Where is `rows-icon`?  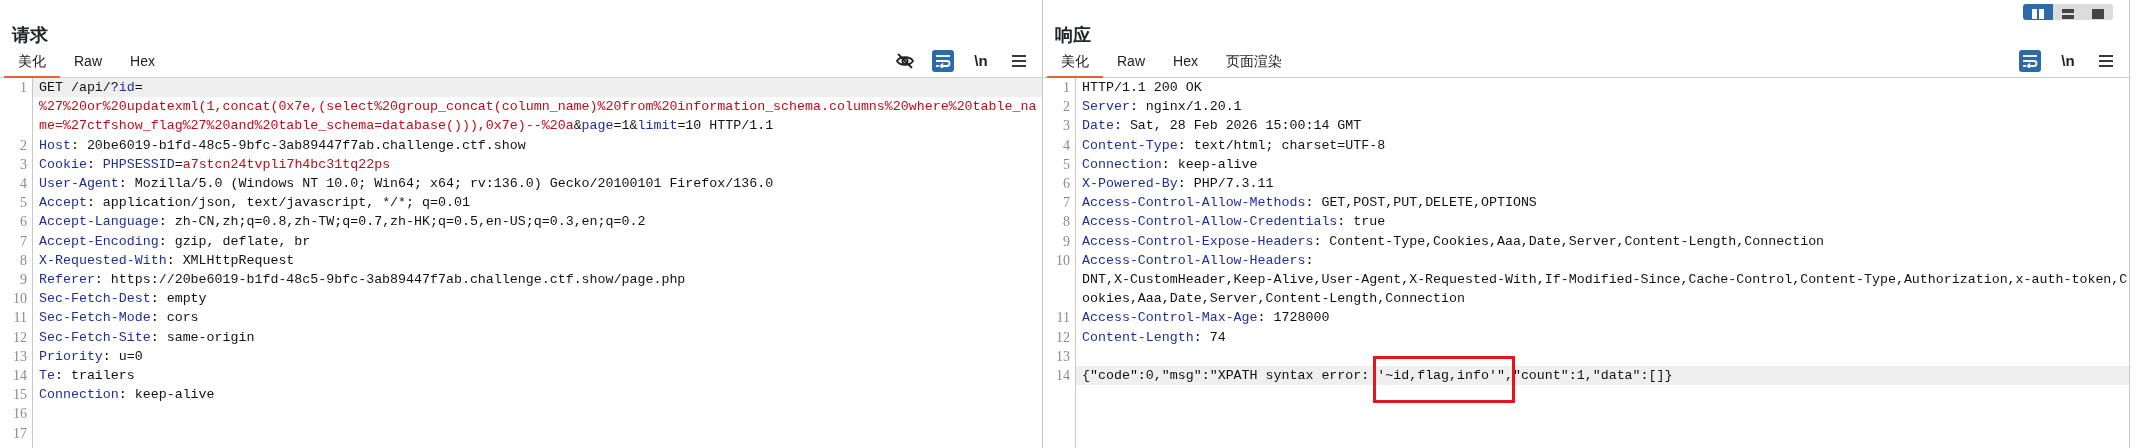 rows-icon is located at coordinates (2068, 14).